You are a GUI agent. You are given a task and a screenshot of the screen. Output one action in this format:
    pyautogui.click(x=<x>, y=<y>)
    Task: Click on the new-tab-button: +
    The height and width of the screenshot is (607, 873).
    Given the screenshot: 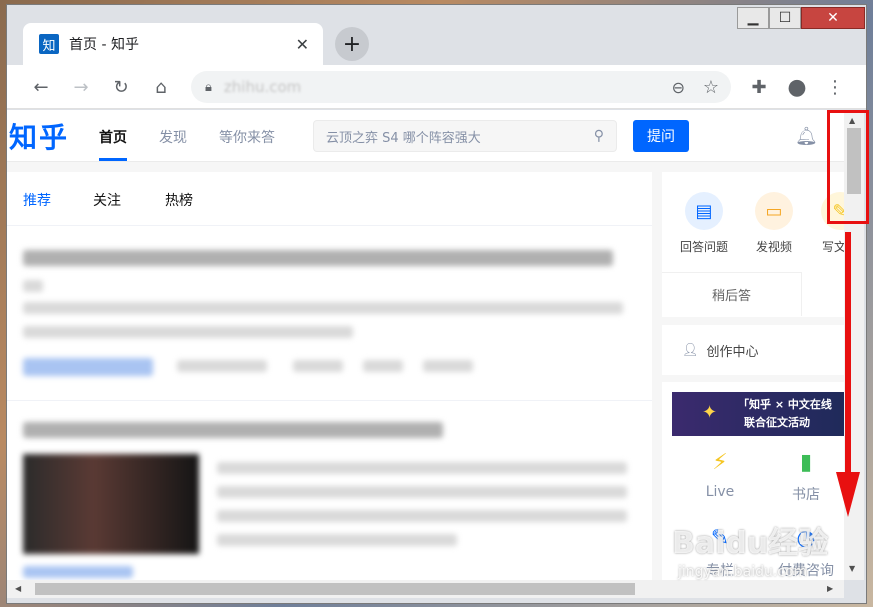 What is the action you would take?
    pyautogui.click(x=352, y=44)
    